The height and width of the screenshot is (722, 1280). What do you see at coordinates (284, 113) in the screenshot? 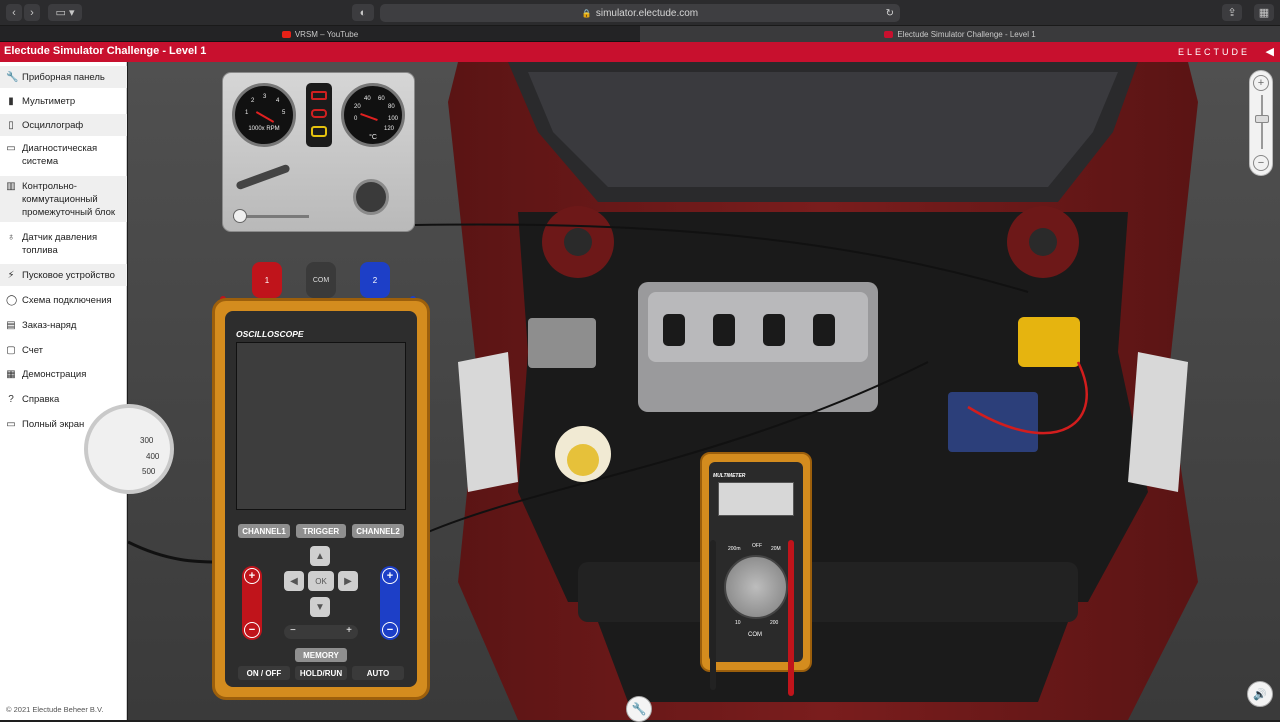
I see `gauge-tick: 5` at bounding box center [284, 113].